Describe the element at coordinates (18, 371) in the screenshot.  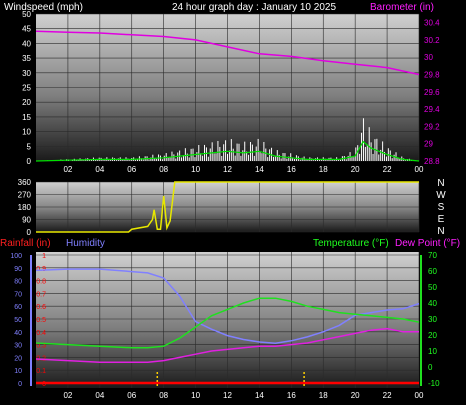
I see `humidity-tick-label: 10` at that location.